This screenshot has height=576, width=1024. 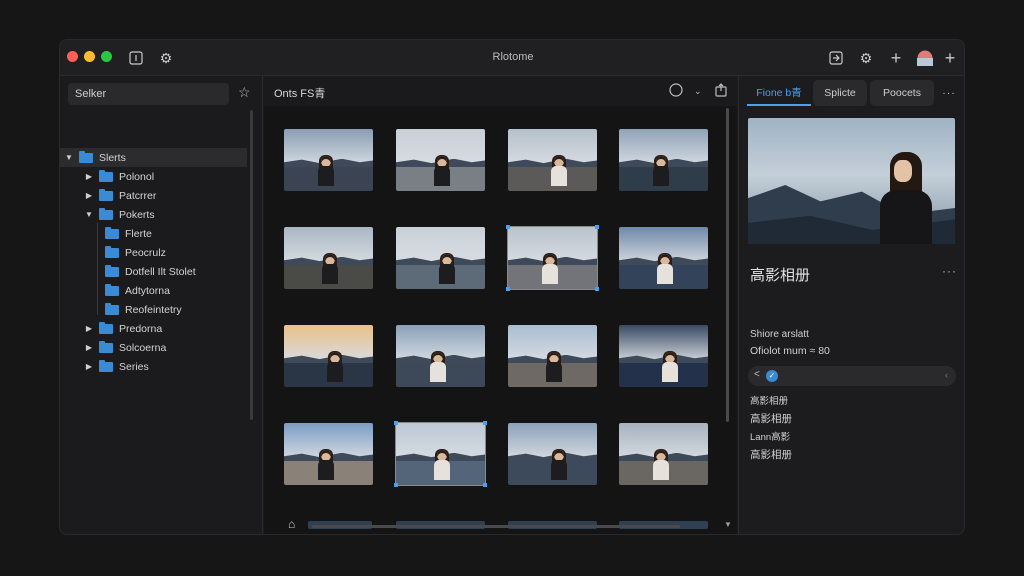 I want to click on detail-line-1: Shiore arslatt, so click(x=779, y=334).